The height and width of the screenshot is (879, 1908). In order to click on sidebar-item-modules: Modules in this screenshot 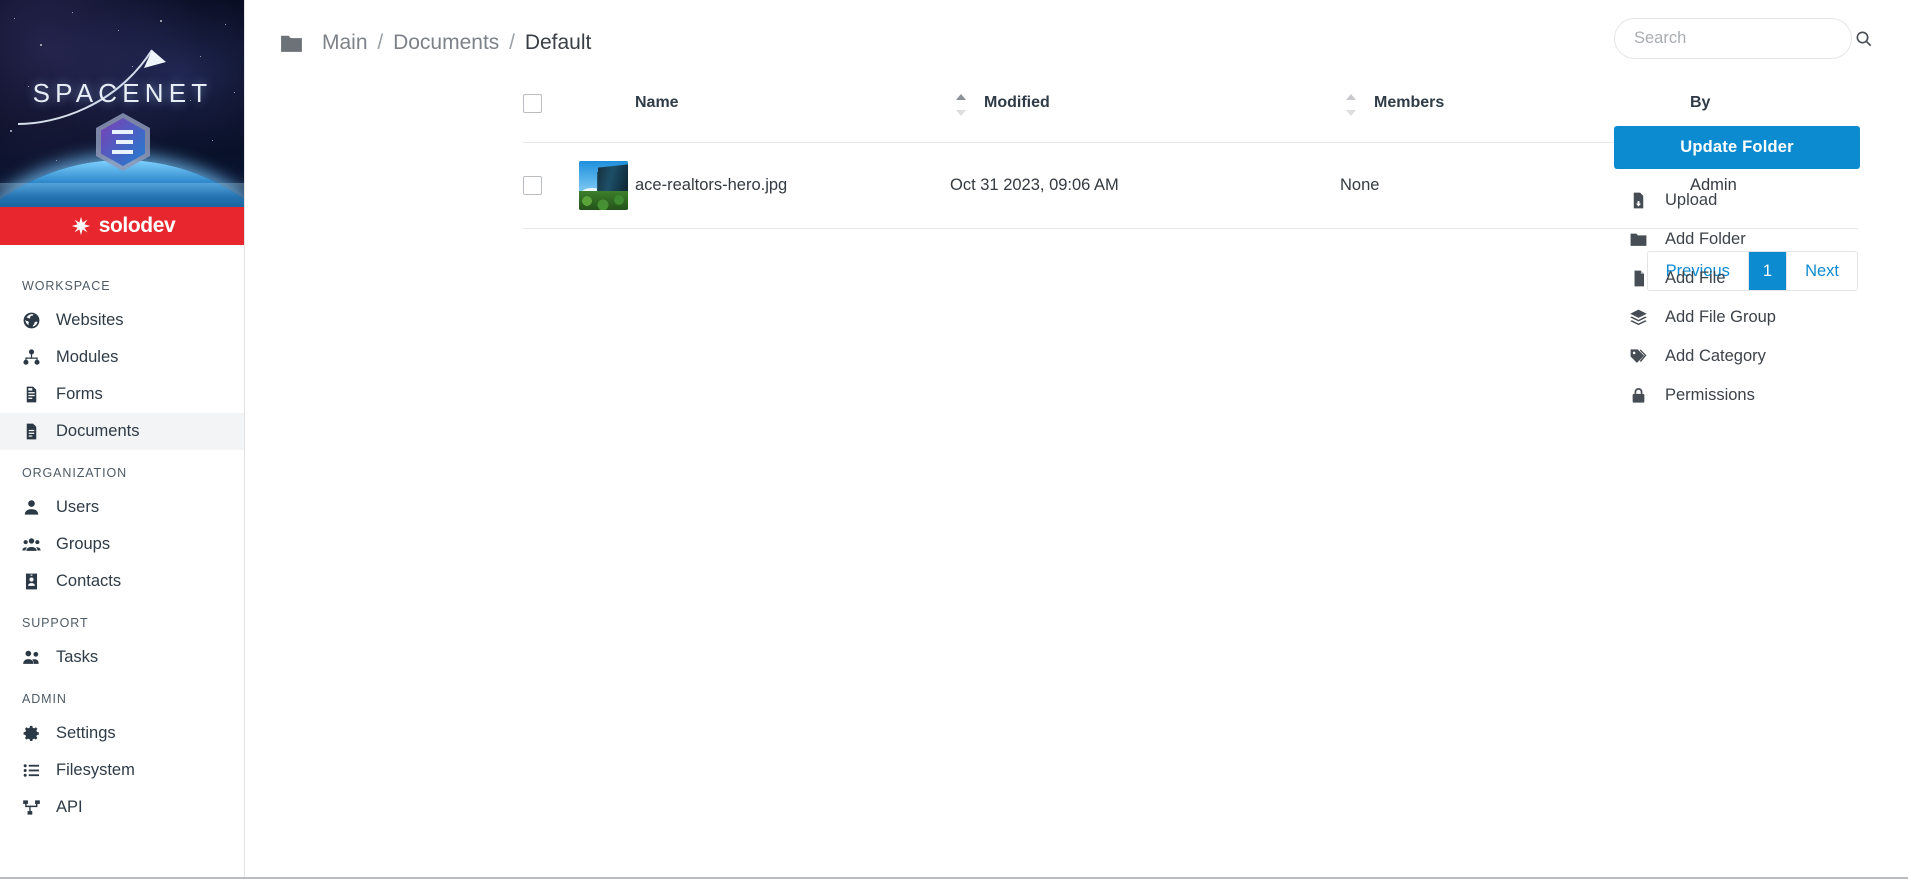, I will do `click(122, 357)`.